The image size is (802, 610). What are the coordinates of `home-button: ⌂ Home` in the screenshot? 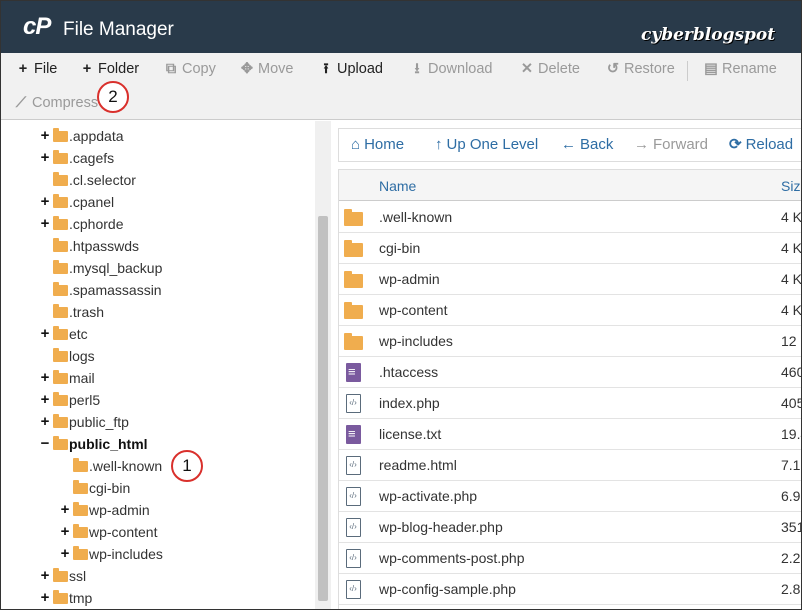 It's located at (377, 145).